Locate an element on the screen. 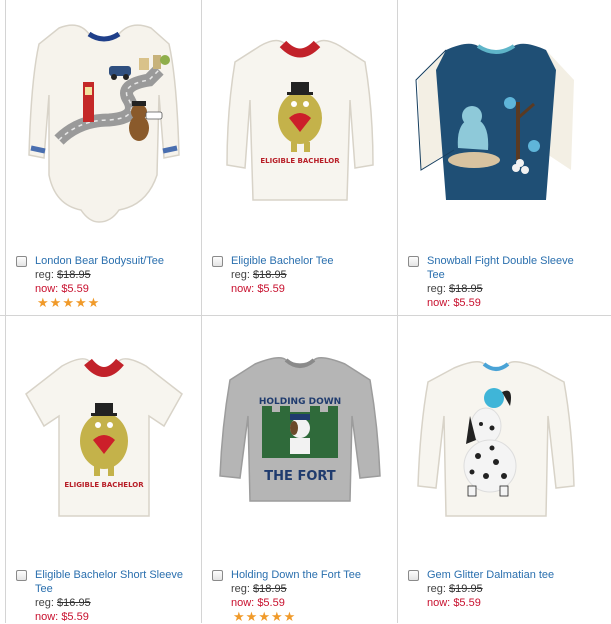 Image resolution: width=611 pixels, height=624 pixels. regular-price: reg: $16.95 is located at coordinates (63, 603).